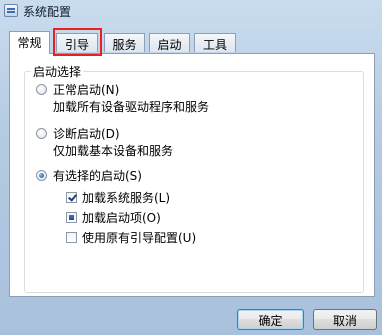 The image size is (382, 335). Describe the element at coordinates (121, 217) in the screenshot. I see `load-startup-items-label: 加载启动项(O)` at that location.